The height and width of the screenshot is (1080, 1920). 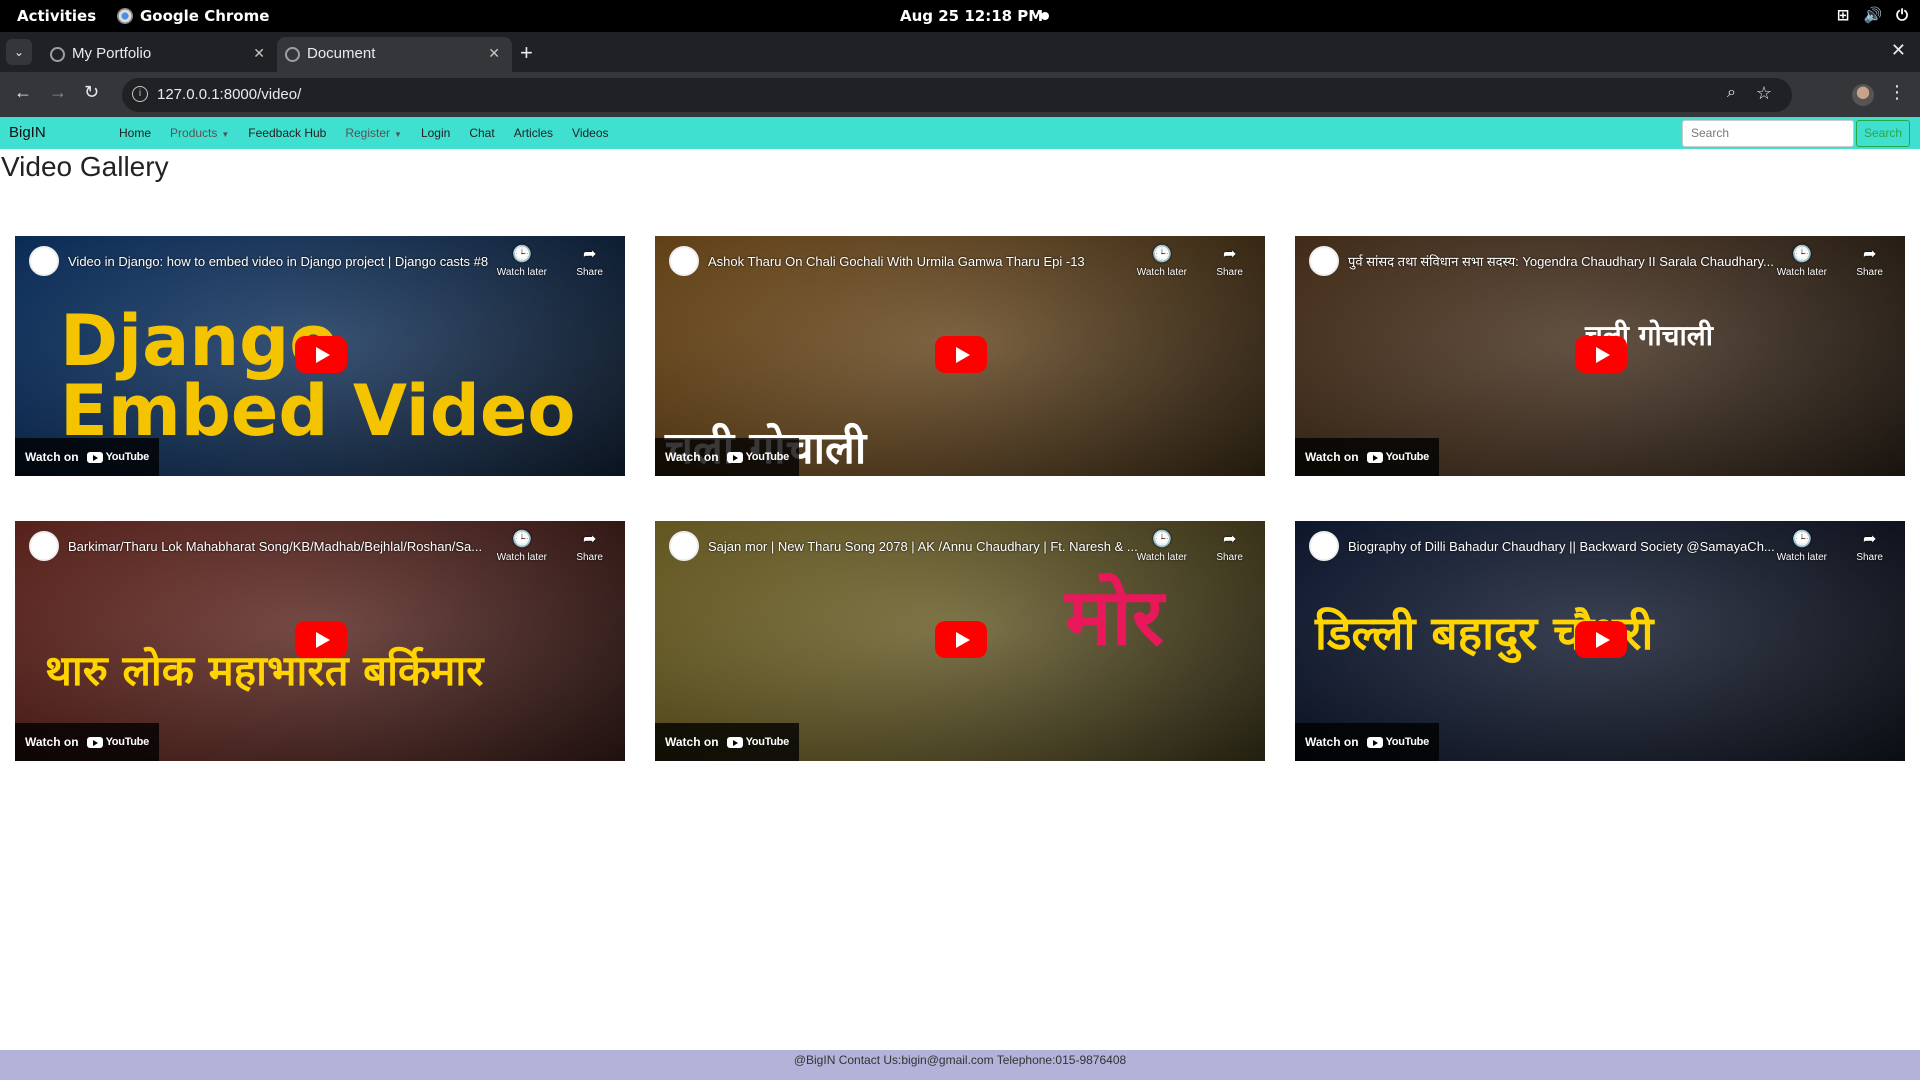 I want to click on app-name: Google Chrome, so click(x=205, y=16).